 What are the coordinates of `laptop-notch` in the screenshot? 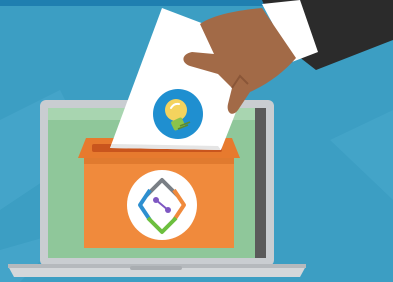 It's located at (156, 268).